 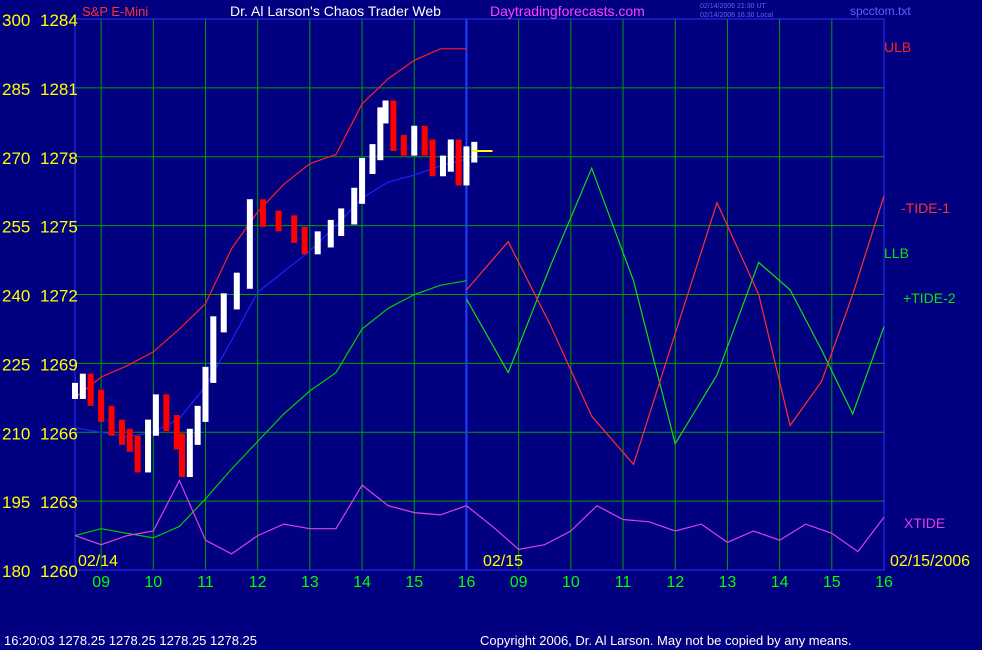 What do you see at coordinates (98, 561) in the screenshot?
I see `date-label-0: 02/14` at bounding box center [98, 561].